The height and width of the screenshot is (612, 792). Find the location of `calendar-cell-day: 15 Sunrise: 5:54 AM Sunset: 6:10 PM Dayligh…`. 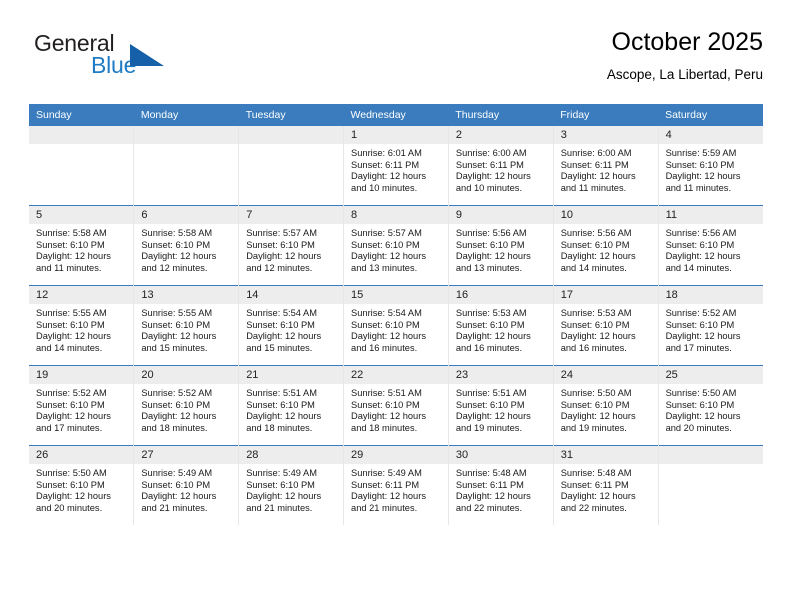

calendar-cell-day: 15 Sunrise: 5:54 AM Sunset: 6:10 PM Dayligh… is located at coordinates (396, 325).